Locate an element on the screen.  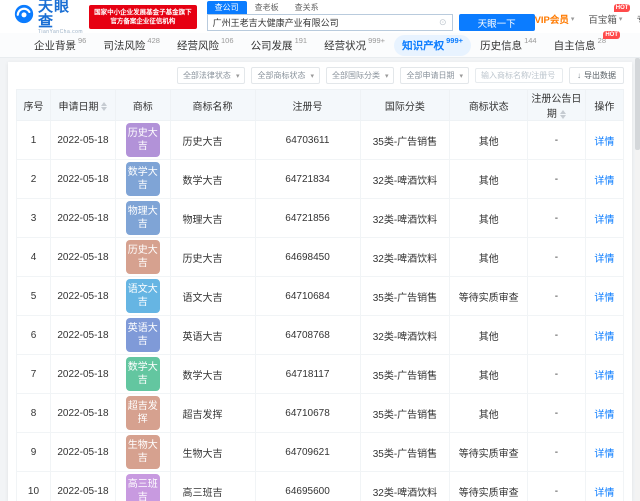
camera-icon: ⊙ is located at coordinates (443, 22).